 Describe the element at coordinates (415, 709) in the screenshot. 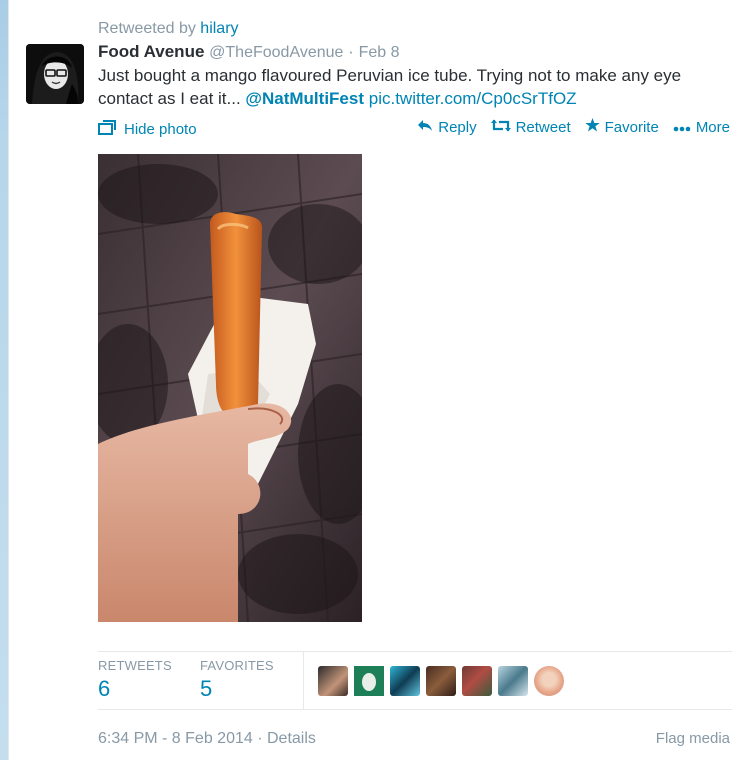

I see `stats-divider-bottom` at that location.